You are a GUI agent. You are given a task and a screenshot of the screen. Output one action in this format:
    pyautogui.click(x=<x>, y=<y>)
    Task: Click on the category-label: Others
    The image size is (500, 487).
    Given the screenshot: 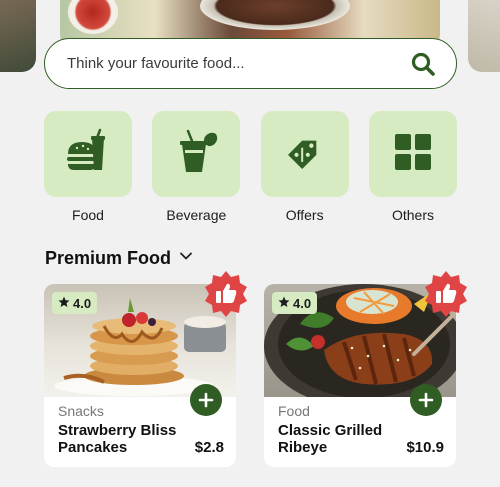 What is the action you would take?
    pyautogui.click(x=412, y=215)
    